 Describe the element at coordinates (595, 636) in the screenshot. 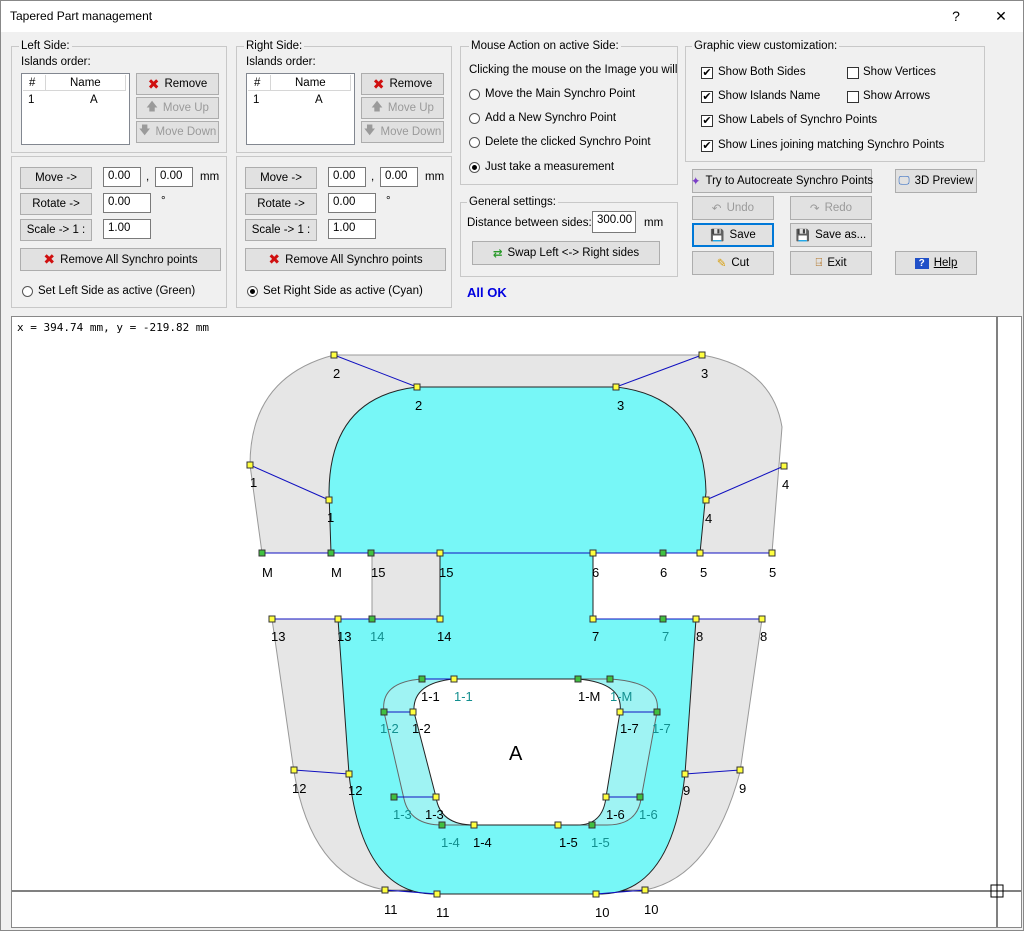

I see `label-inner-7: 7` at that location.